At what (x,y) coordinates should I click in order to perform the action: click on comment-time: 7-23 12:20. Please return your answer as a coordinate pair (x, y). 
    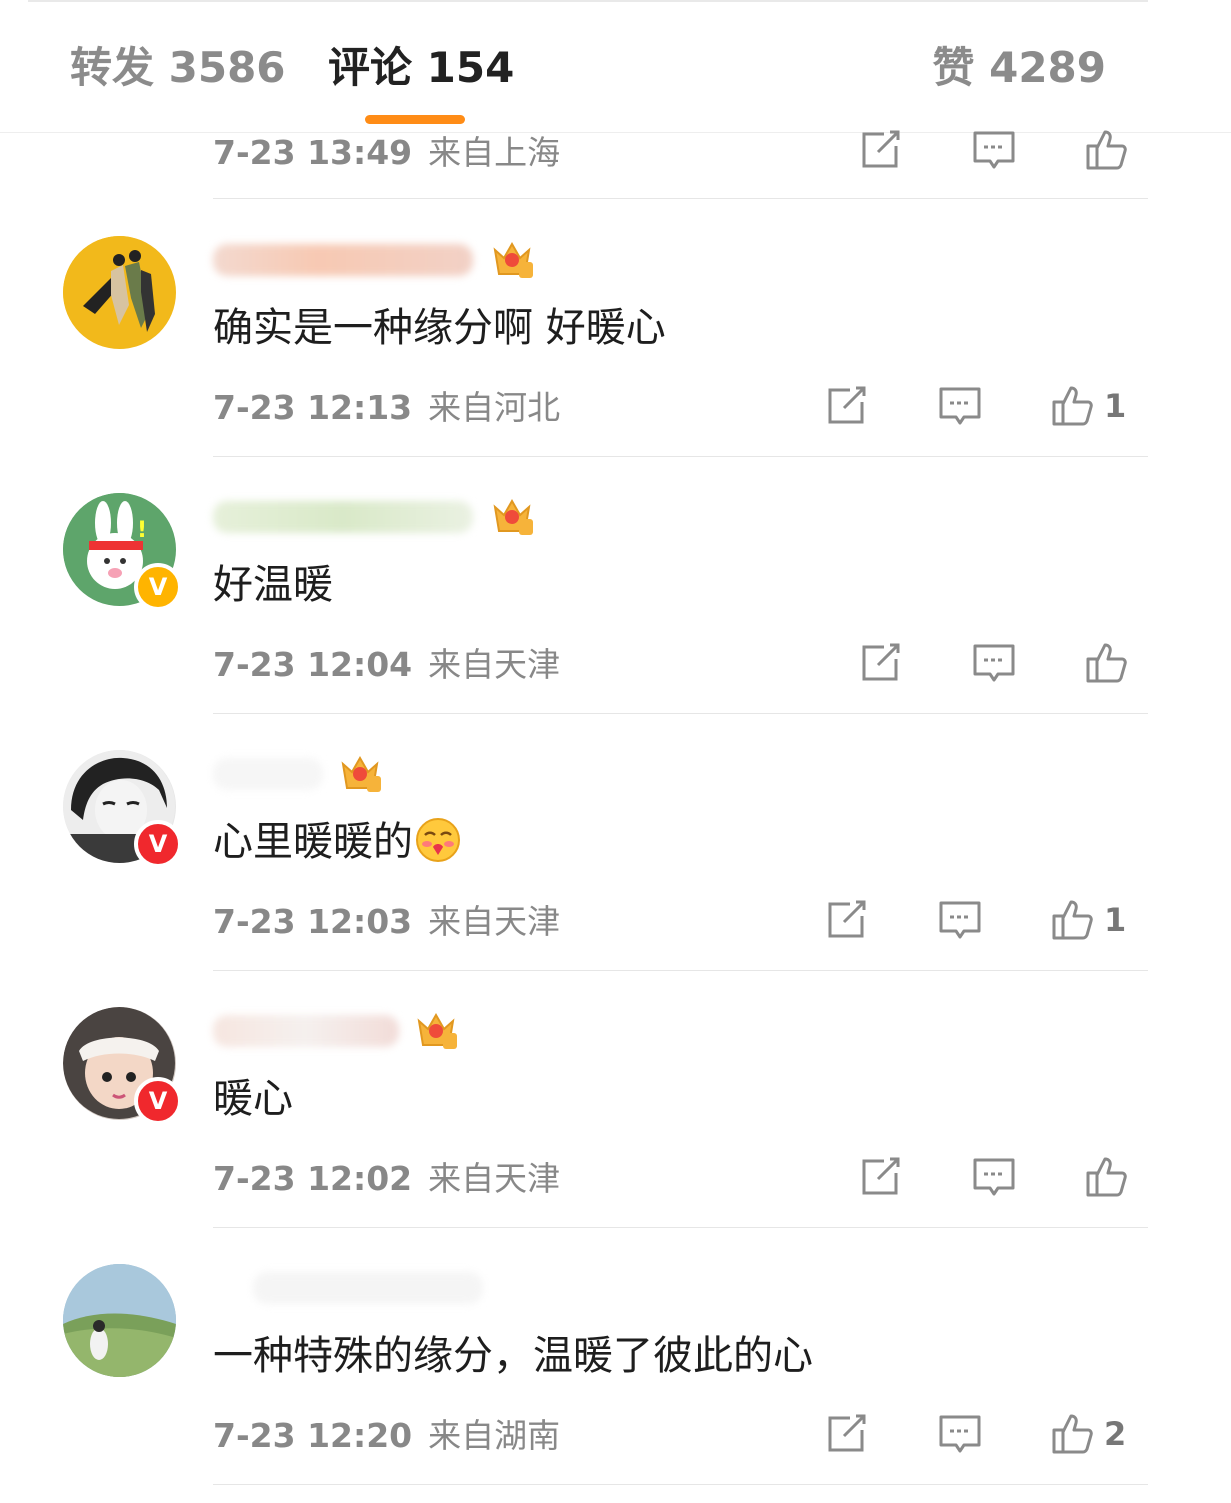
    Looking at the image, I should click on (313, 1435).